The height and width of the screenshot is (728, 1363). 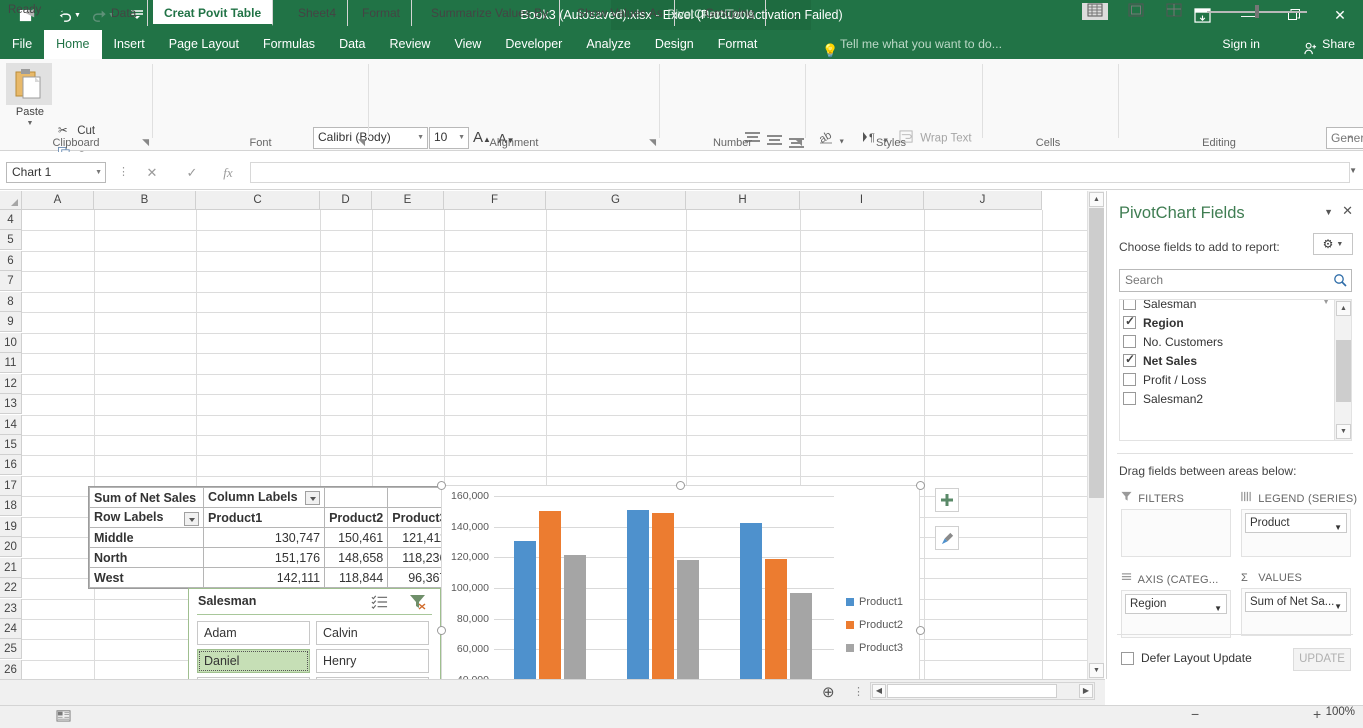 What do you see at coordinates (73, 44) in the screenshot?
I see `tab-home: Home` at bounding box center [73, 44].